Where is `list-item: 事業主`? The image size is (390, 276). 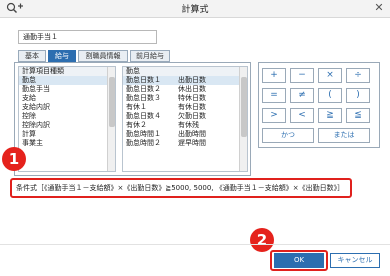 list-item: 事業主 is located at coordinates (67, 143).